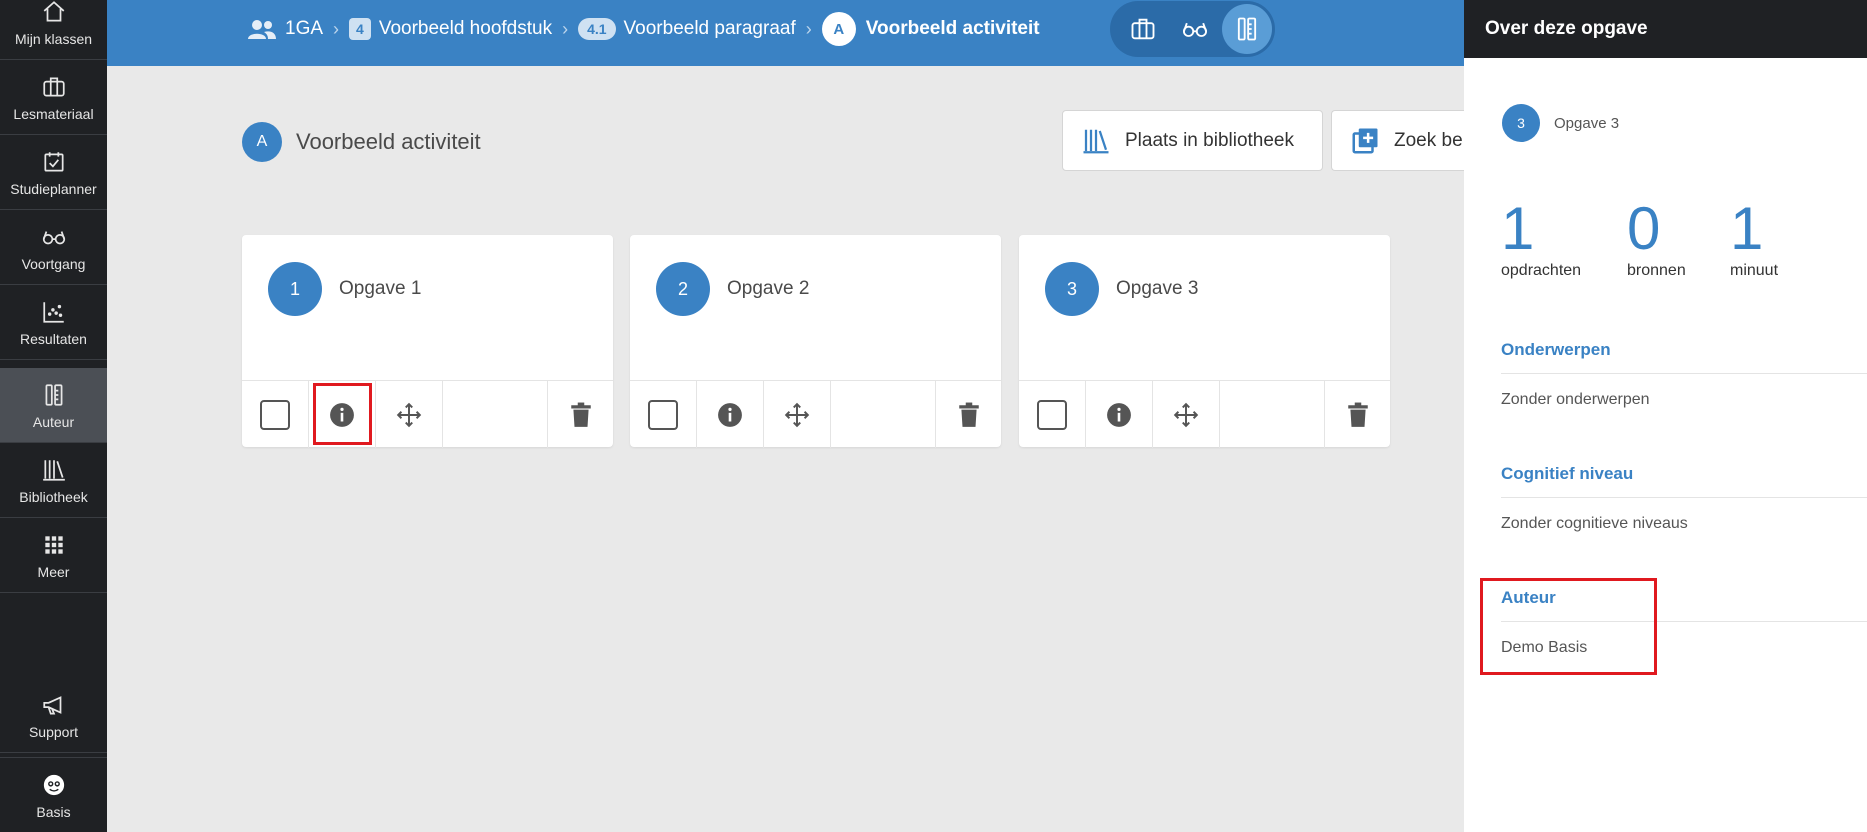 The image size is (1867, 832). Describe the element at coordinates (1397, 140) in the screenshot. I see `search-button: Zoek be` at that location.